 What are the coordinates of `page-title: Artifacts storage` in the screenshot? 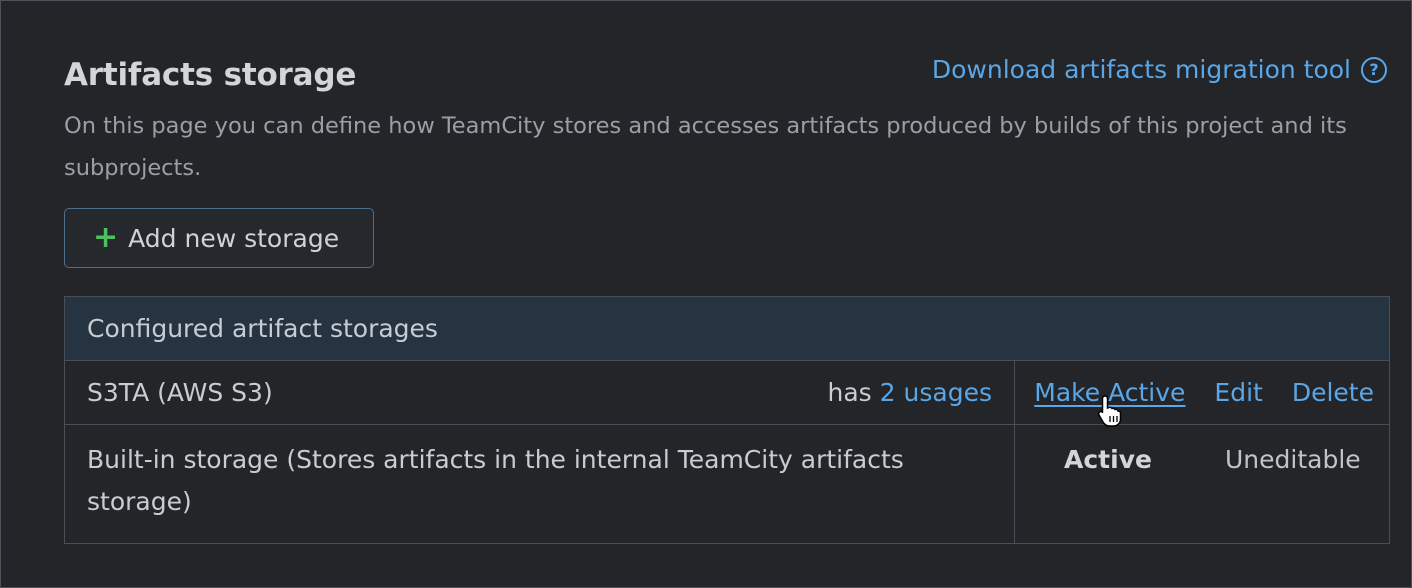 It's located at (210, 75).